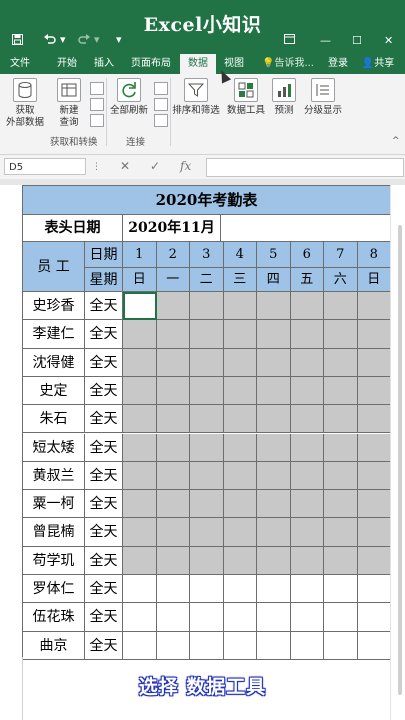 The height and width of the screenshot is (720, 405). Describe the element at coordinates (97, 88) in the screenshot. I see `show-queries-icon` at that location.